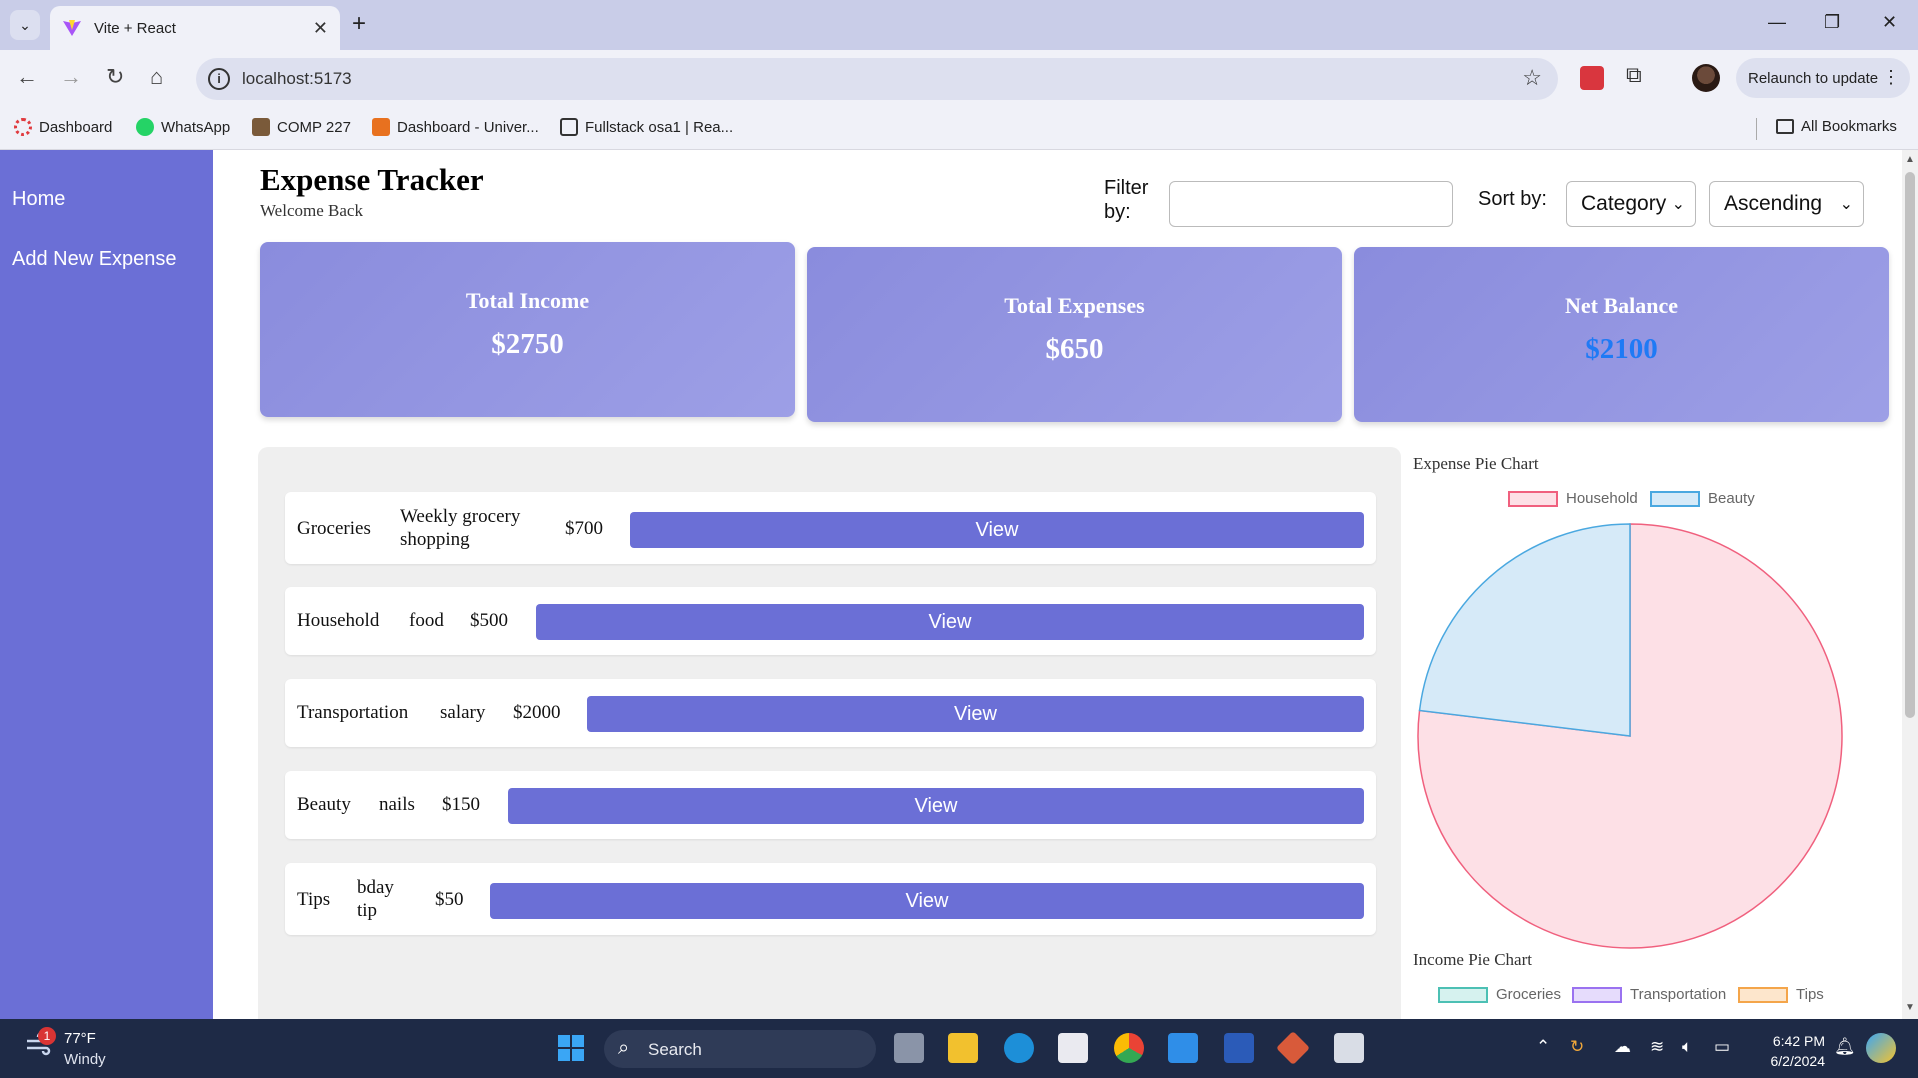  I want to click on home-icon: ⌂, so click(156, 77).